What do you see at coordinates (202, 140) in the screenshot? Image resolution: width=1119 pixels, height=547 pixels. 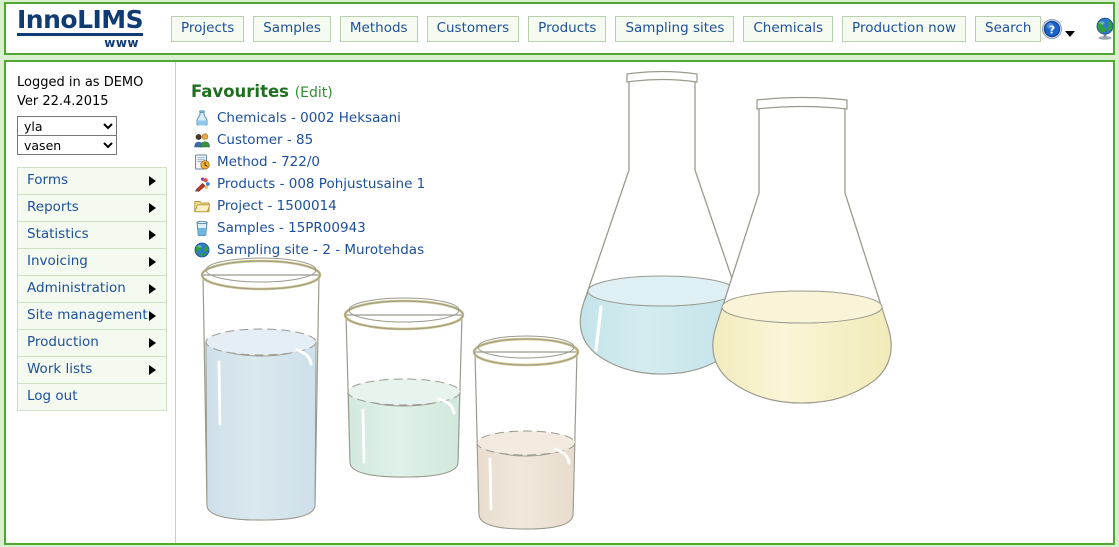 I see `customers-icon` at bounding box center [202, 140].